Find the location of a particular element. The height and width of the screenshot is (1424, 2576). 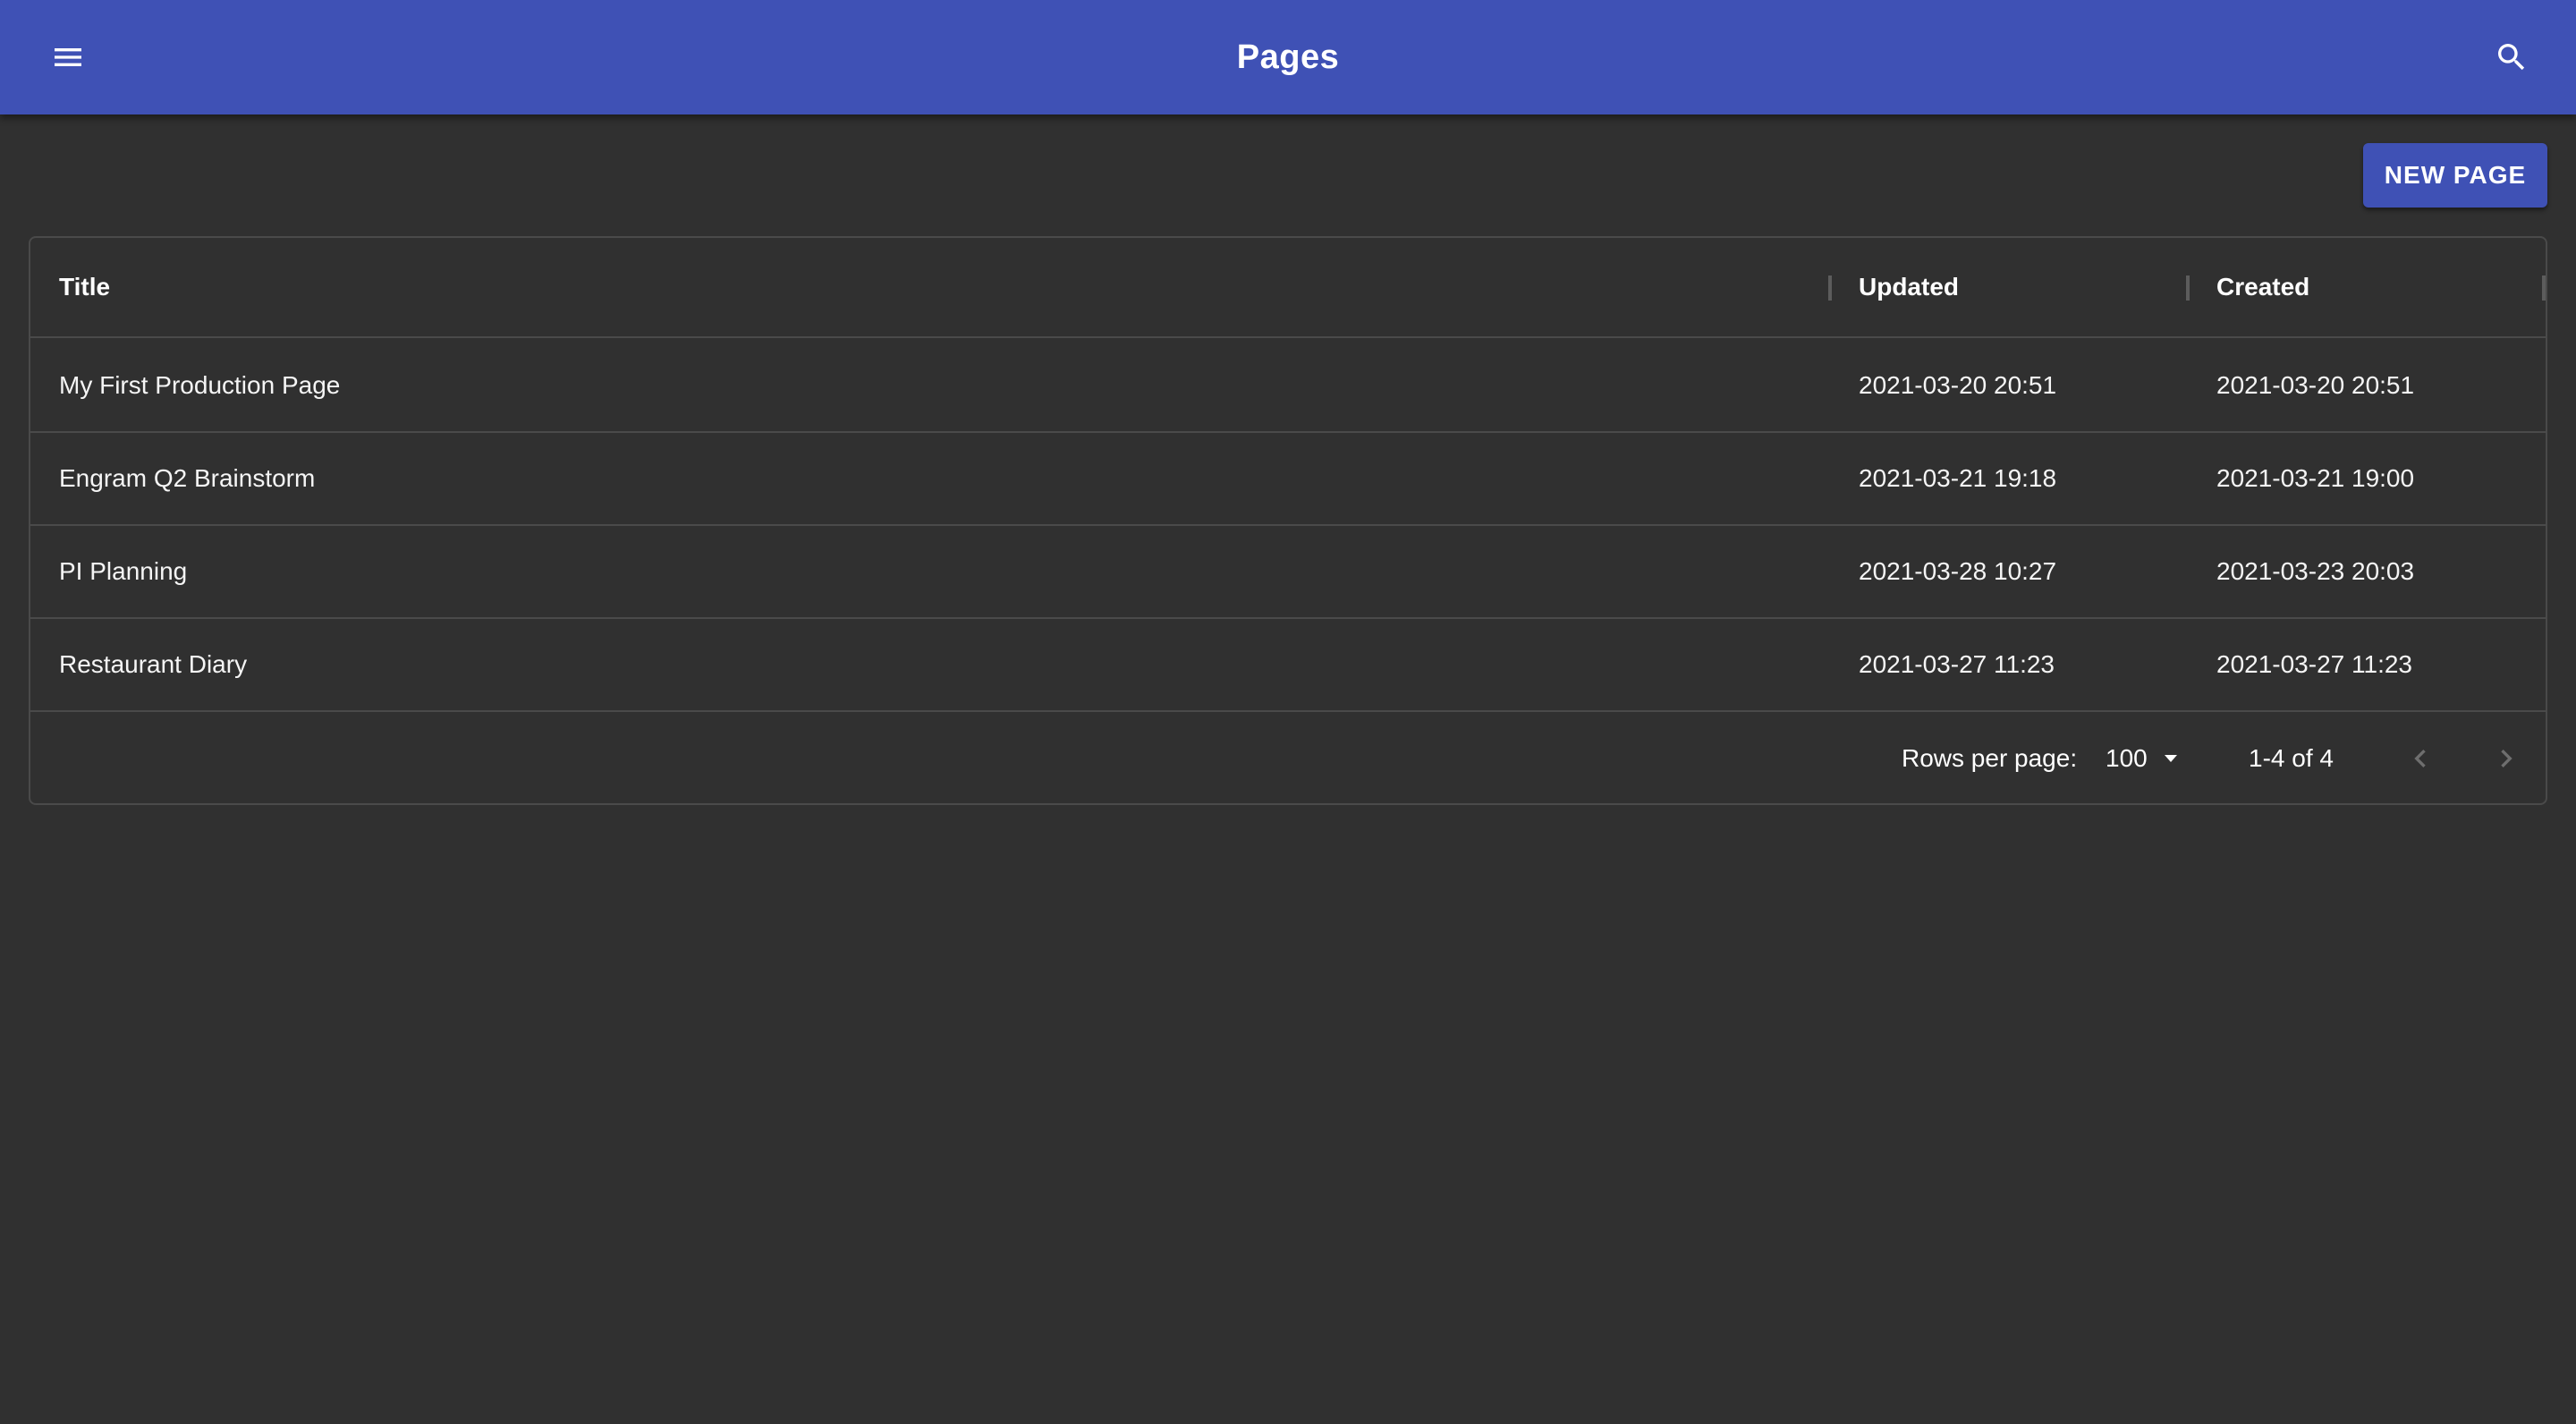

column-header-created: Created is located at coordinates (2262, 287).